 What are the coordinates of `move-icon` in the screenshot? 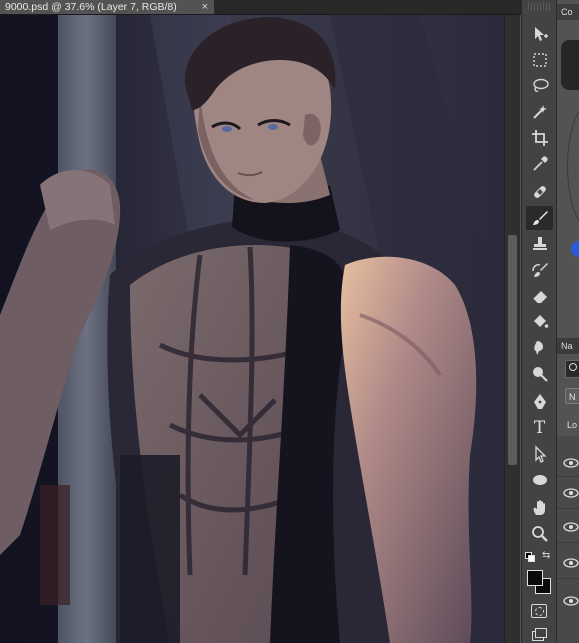 It's located at (541, 34).